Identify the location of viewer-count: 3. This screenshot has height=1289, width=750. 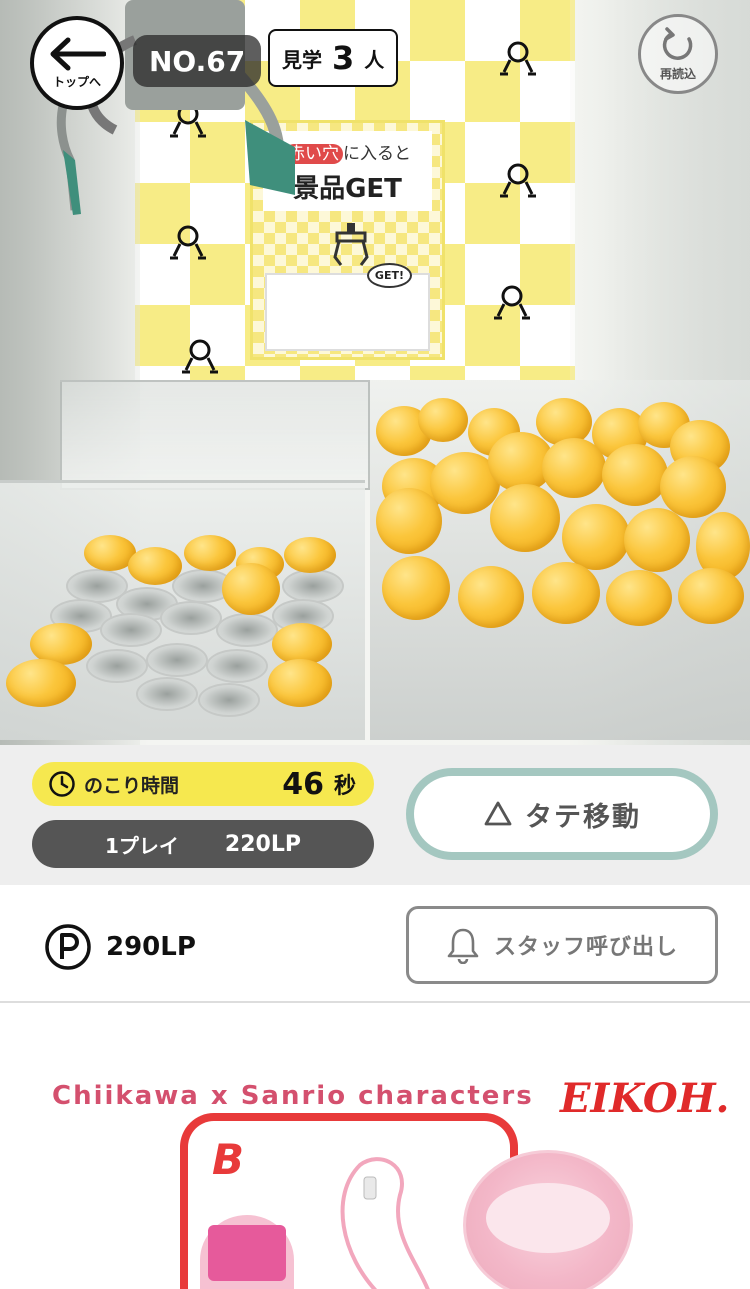
(343, 58).